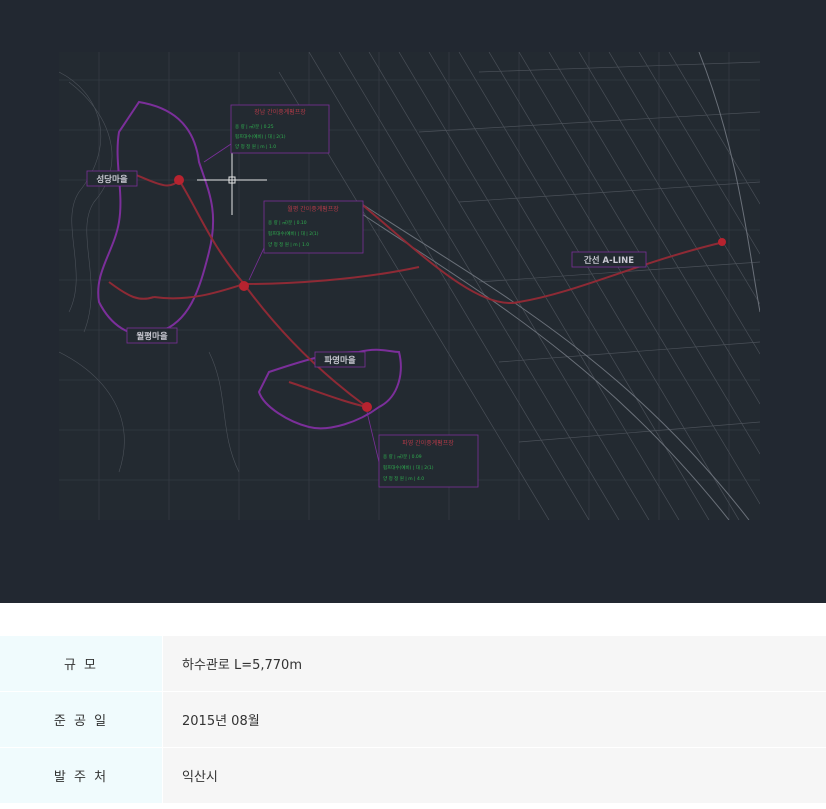 The height and width of the screenshot is (809, 826). Describe the element at coordinates (313, 209) in the screenshot. I see `pump-table-title: 월평 간이중계펌프장` at that location.